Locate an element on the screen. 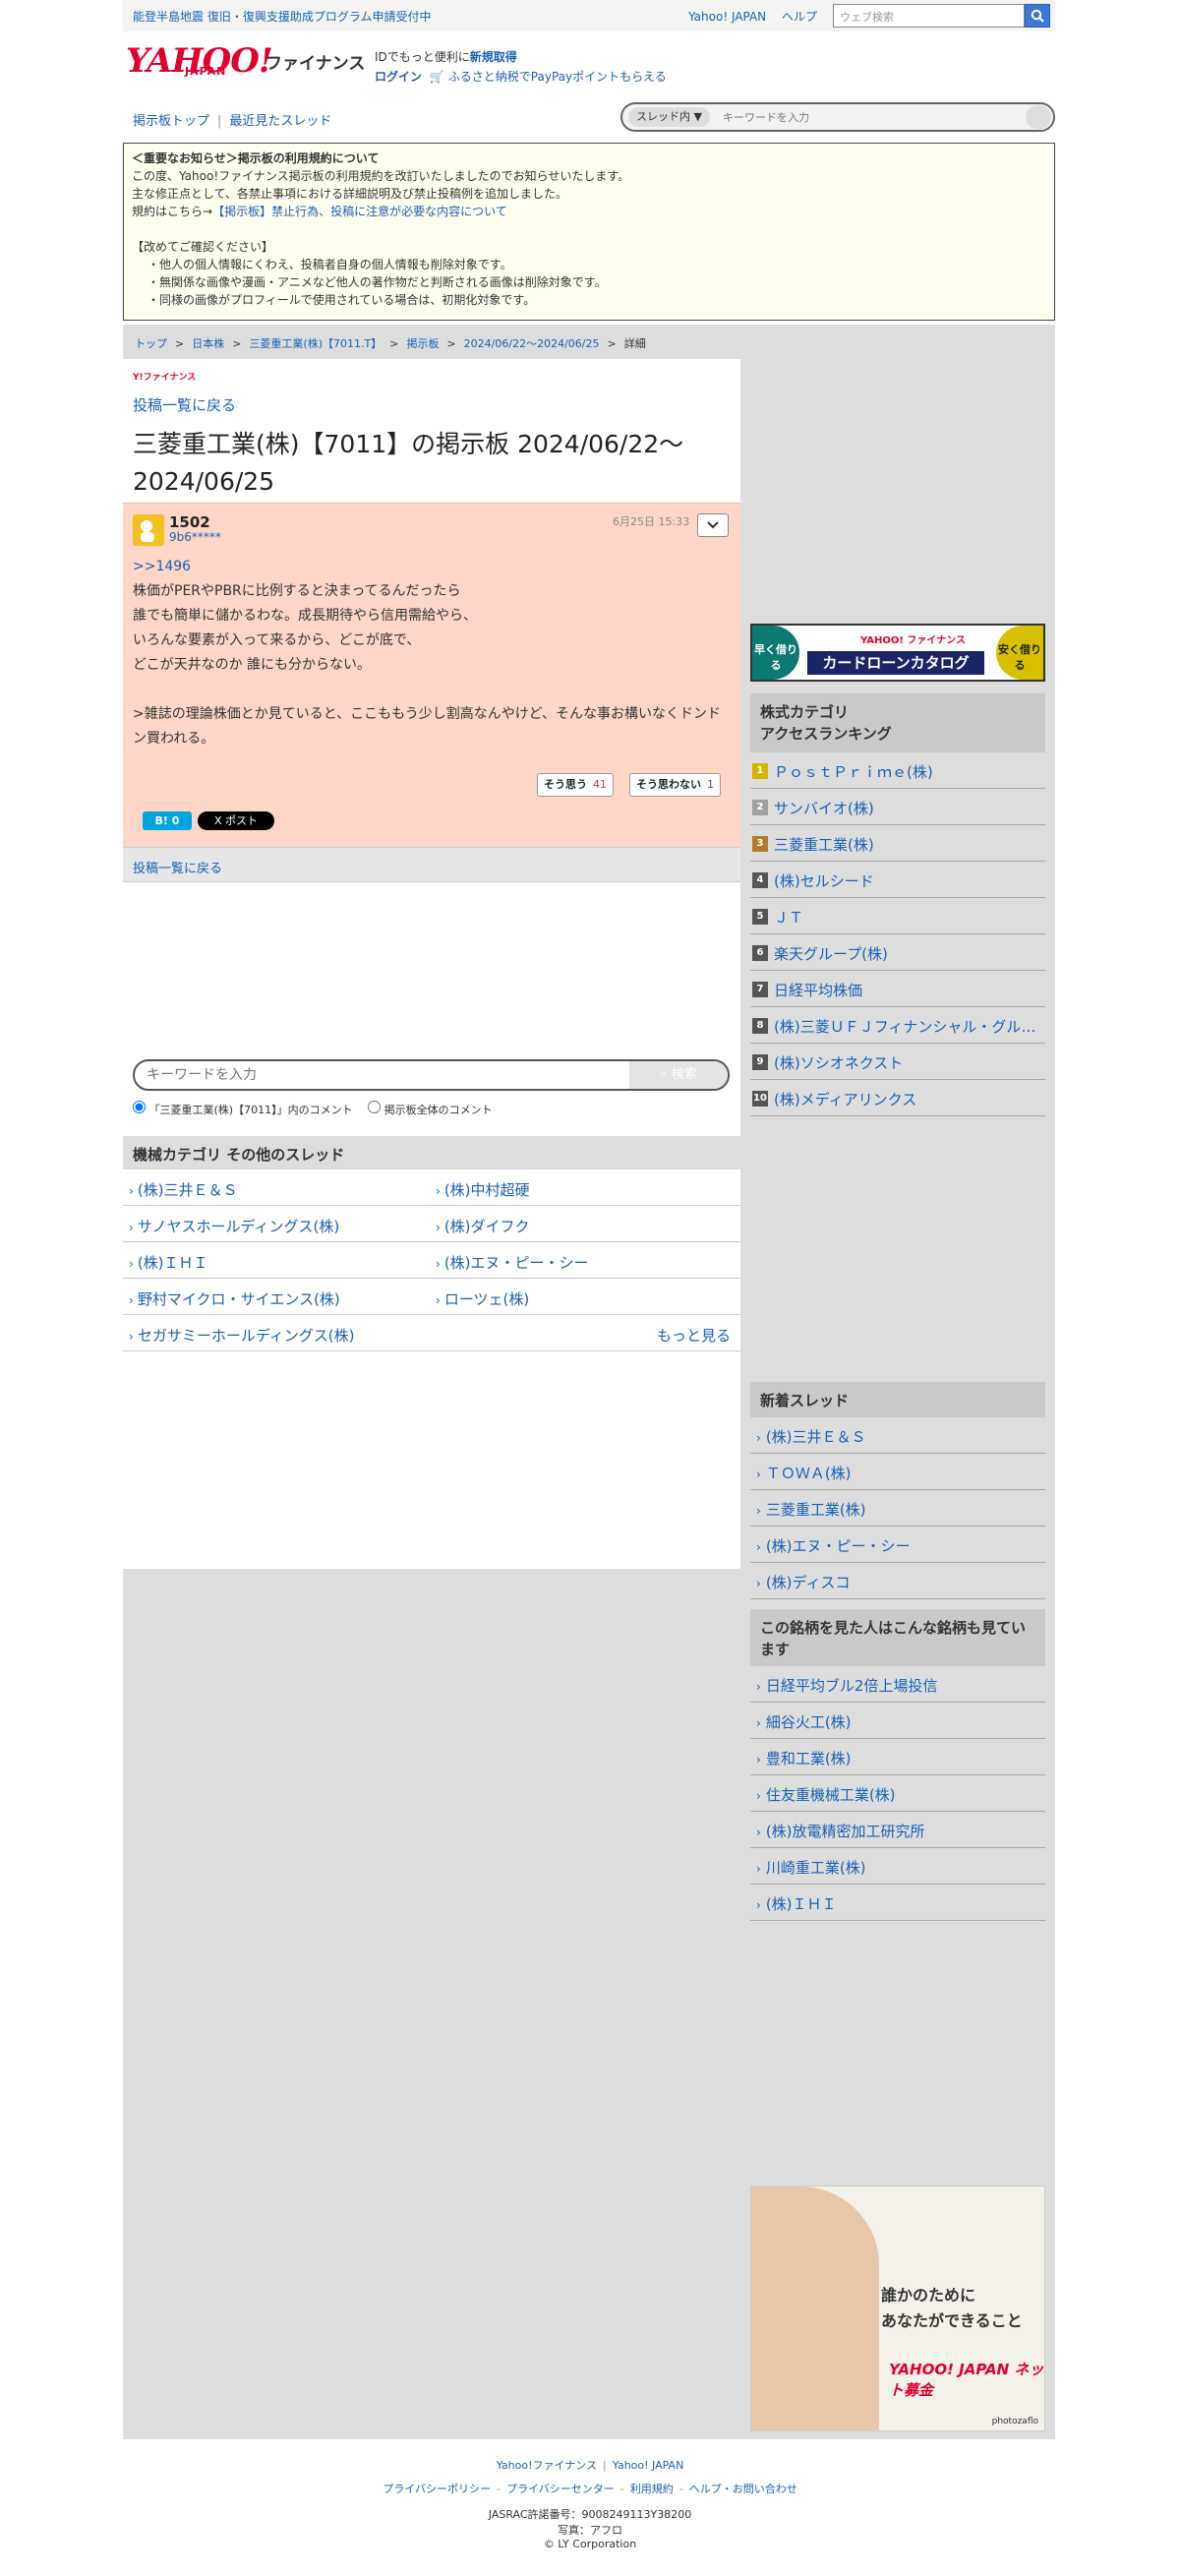  footer-yahoo-link: Yahoo! JAPAN is located at coordinates (648, 2465).